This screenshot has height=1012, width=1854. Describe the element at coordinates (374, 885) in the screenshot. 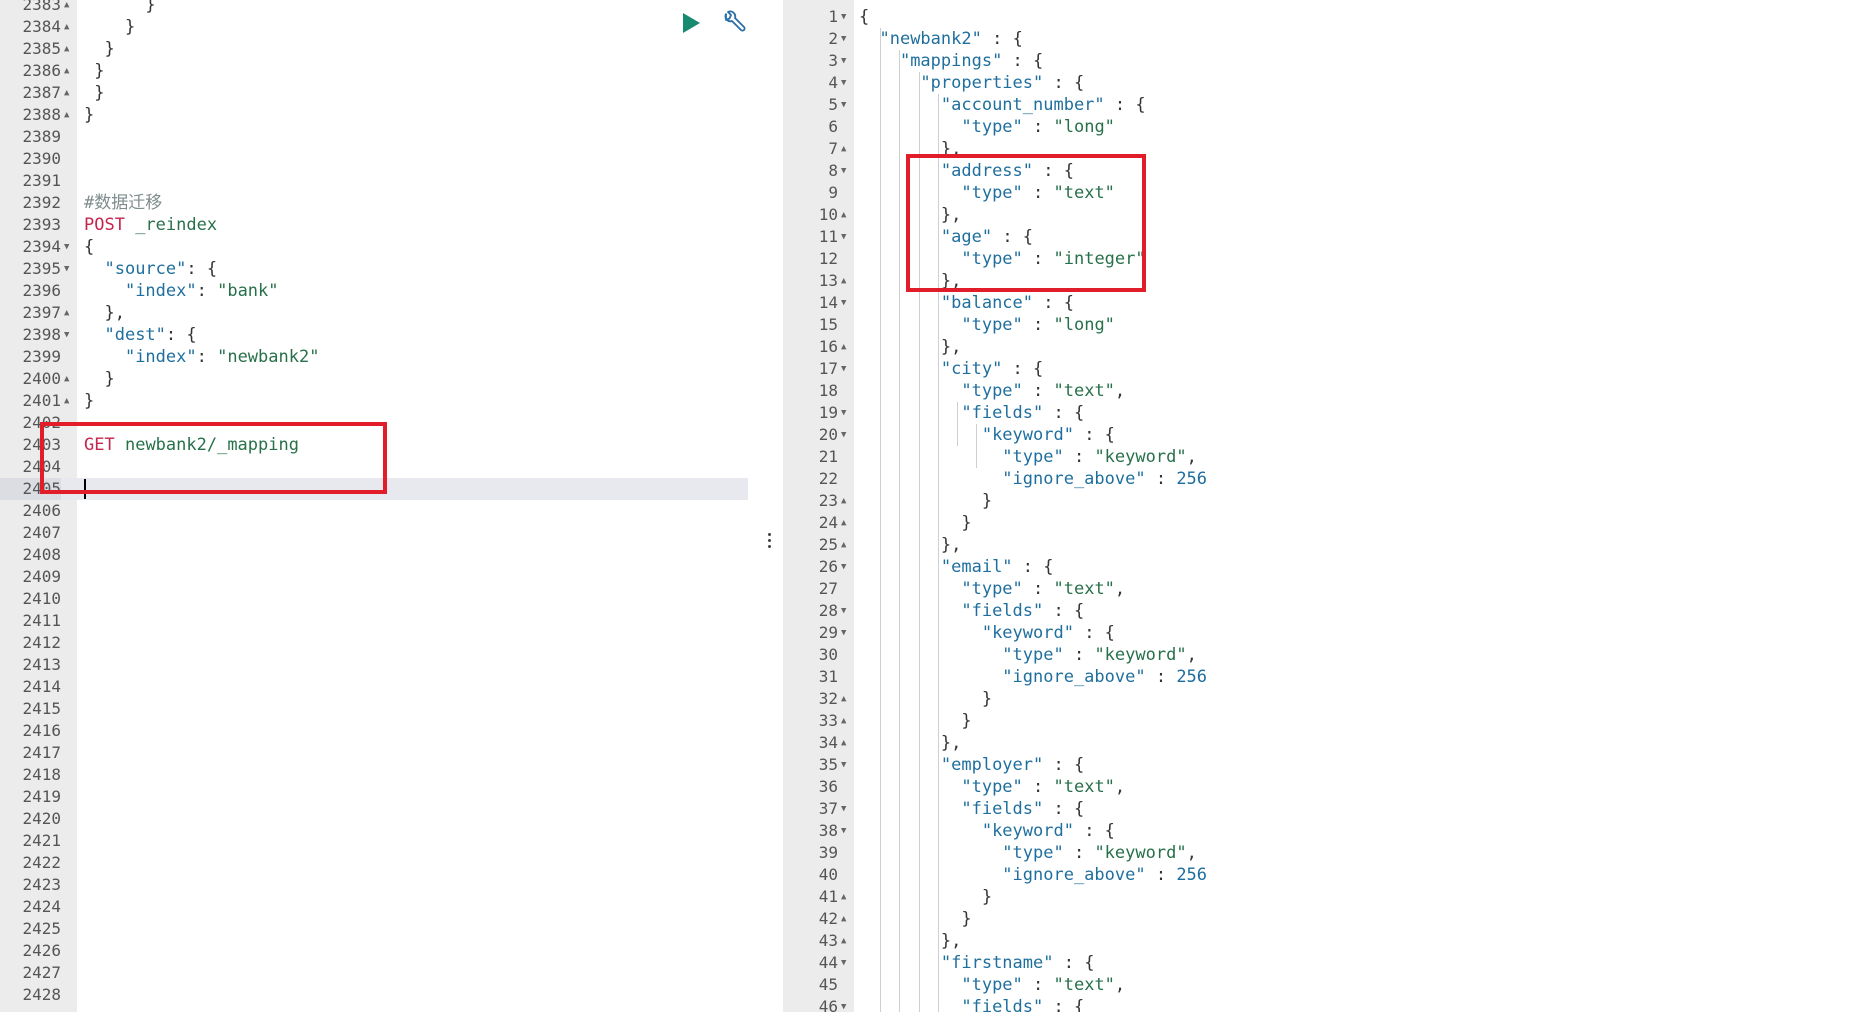

I see `request-line: 2423` at that location.